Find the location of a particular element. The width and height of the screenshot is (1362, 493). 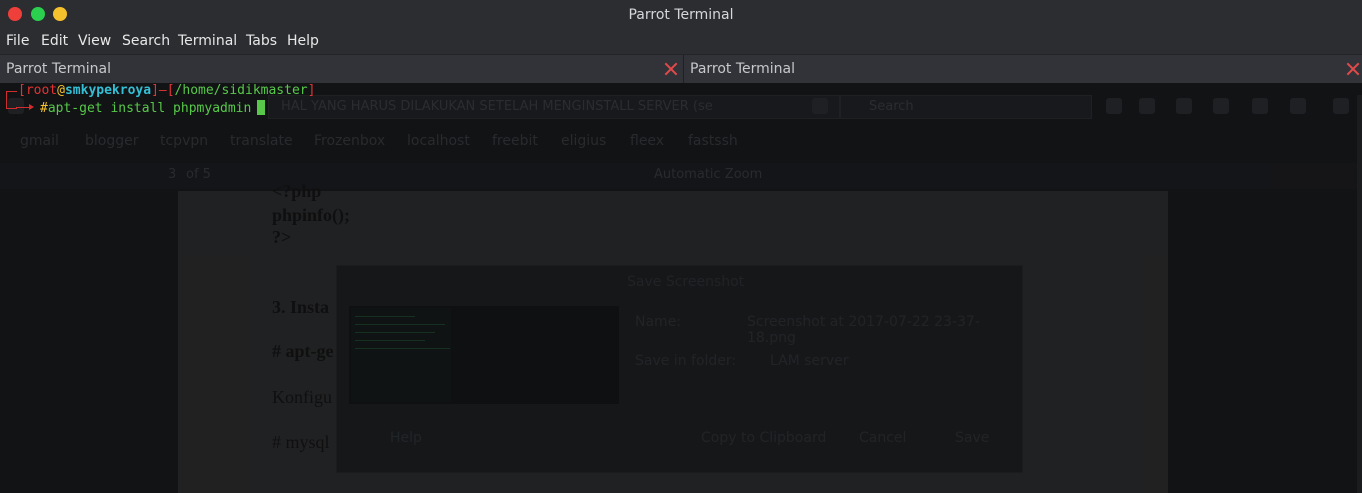

menubar: File Edit View Search Terminal Tabs Help is located at coordinates (681, 42).